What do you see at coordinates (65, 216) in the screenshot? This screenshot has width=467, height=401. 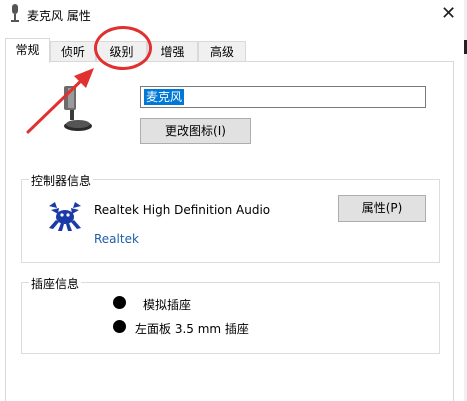 I see `realtek-crab-icon` at bounding box center [65, 216].